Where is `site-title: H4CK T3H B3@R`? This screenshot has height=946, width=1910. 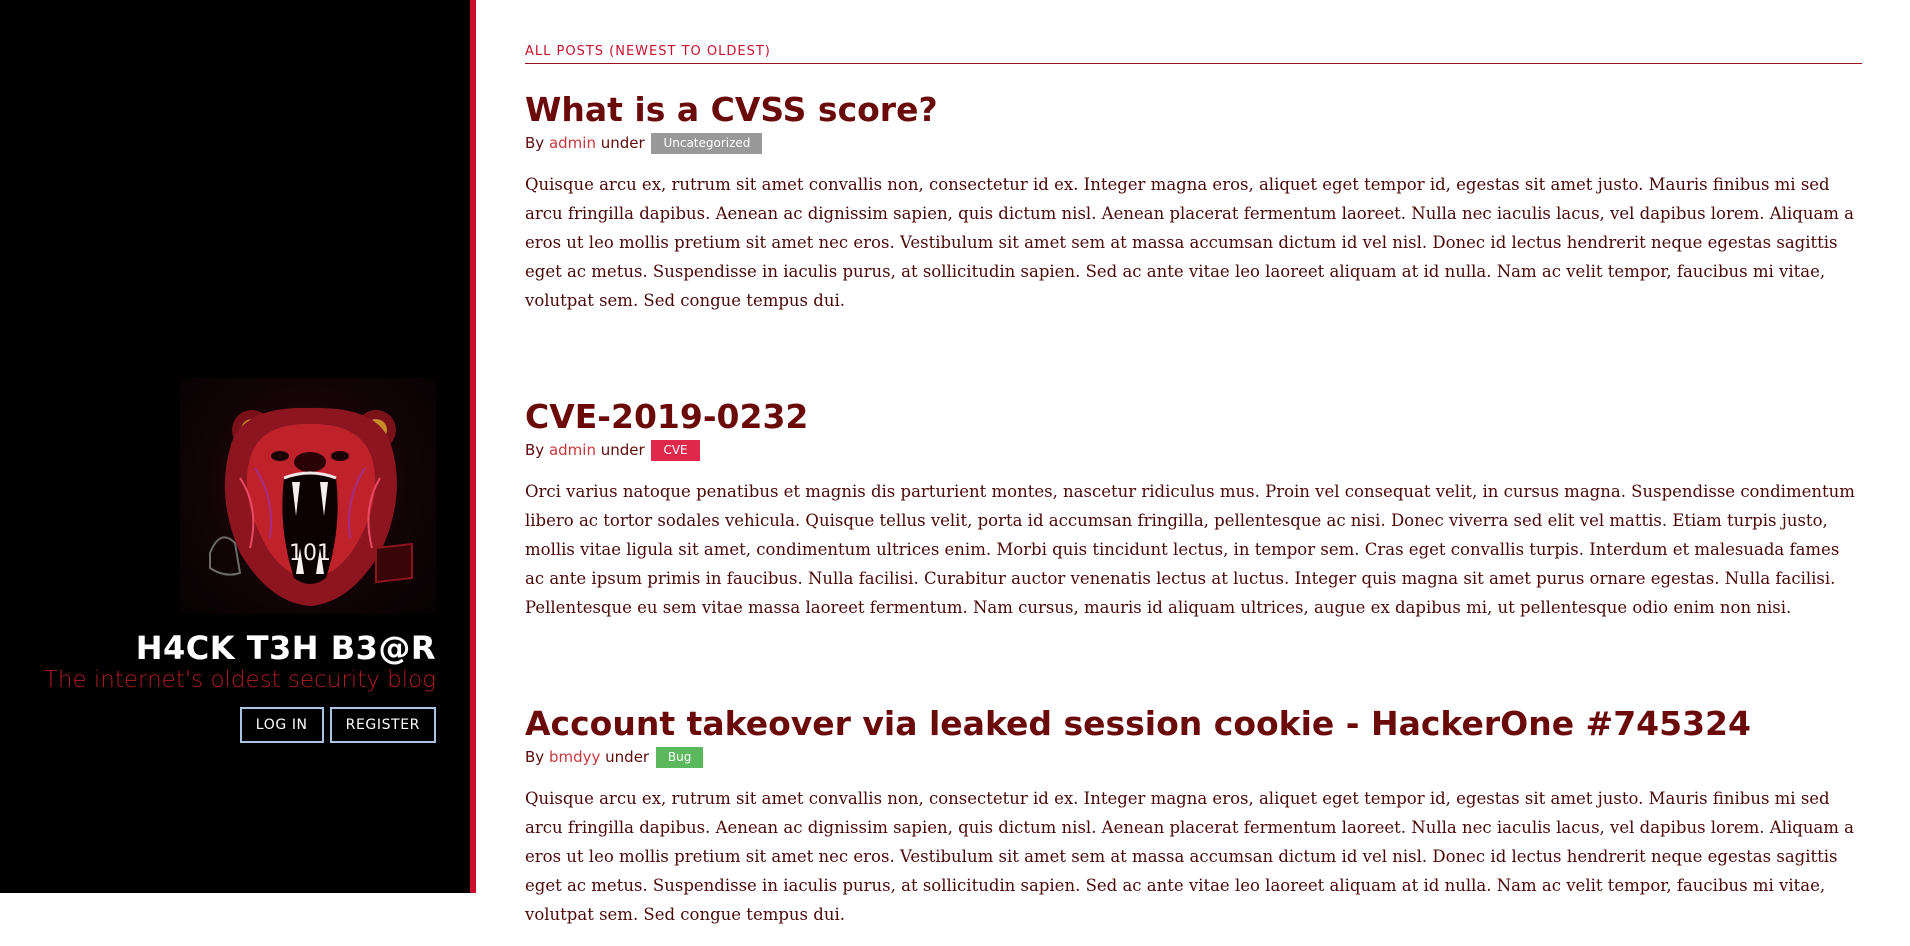 site-title: H4CK T3H B3@R is located at coordinates (285, 648).